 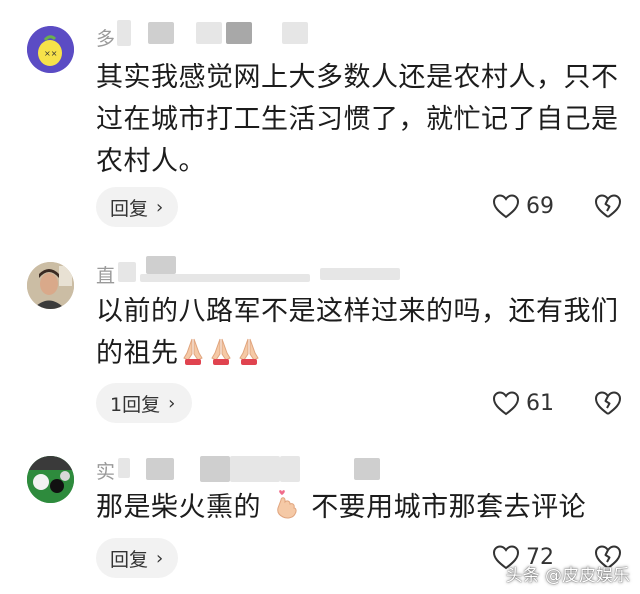 What do you see at coordinates (178, 507) in the screenshot?
I see `comment-text-before: 那是柴火熏的` at bounding box center [178, 507].